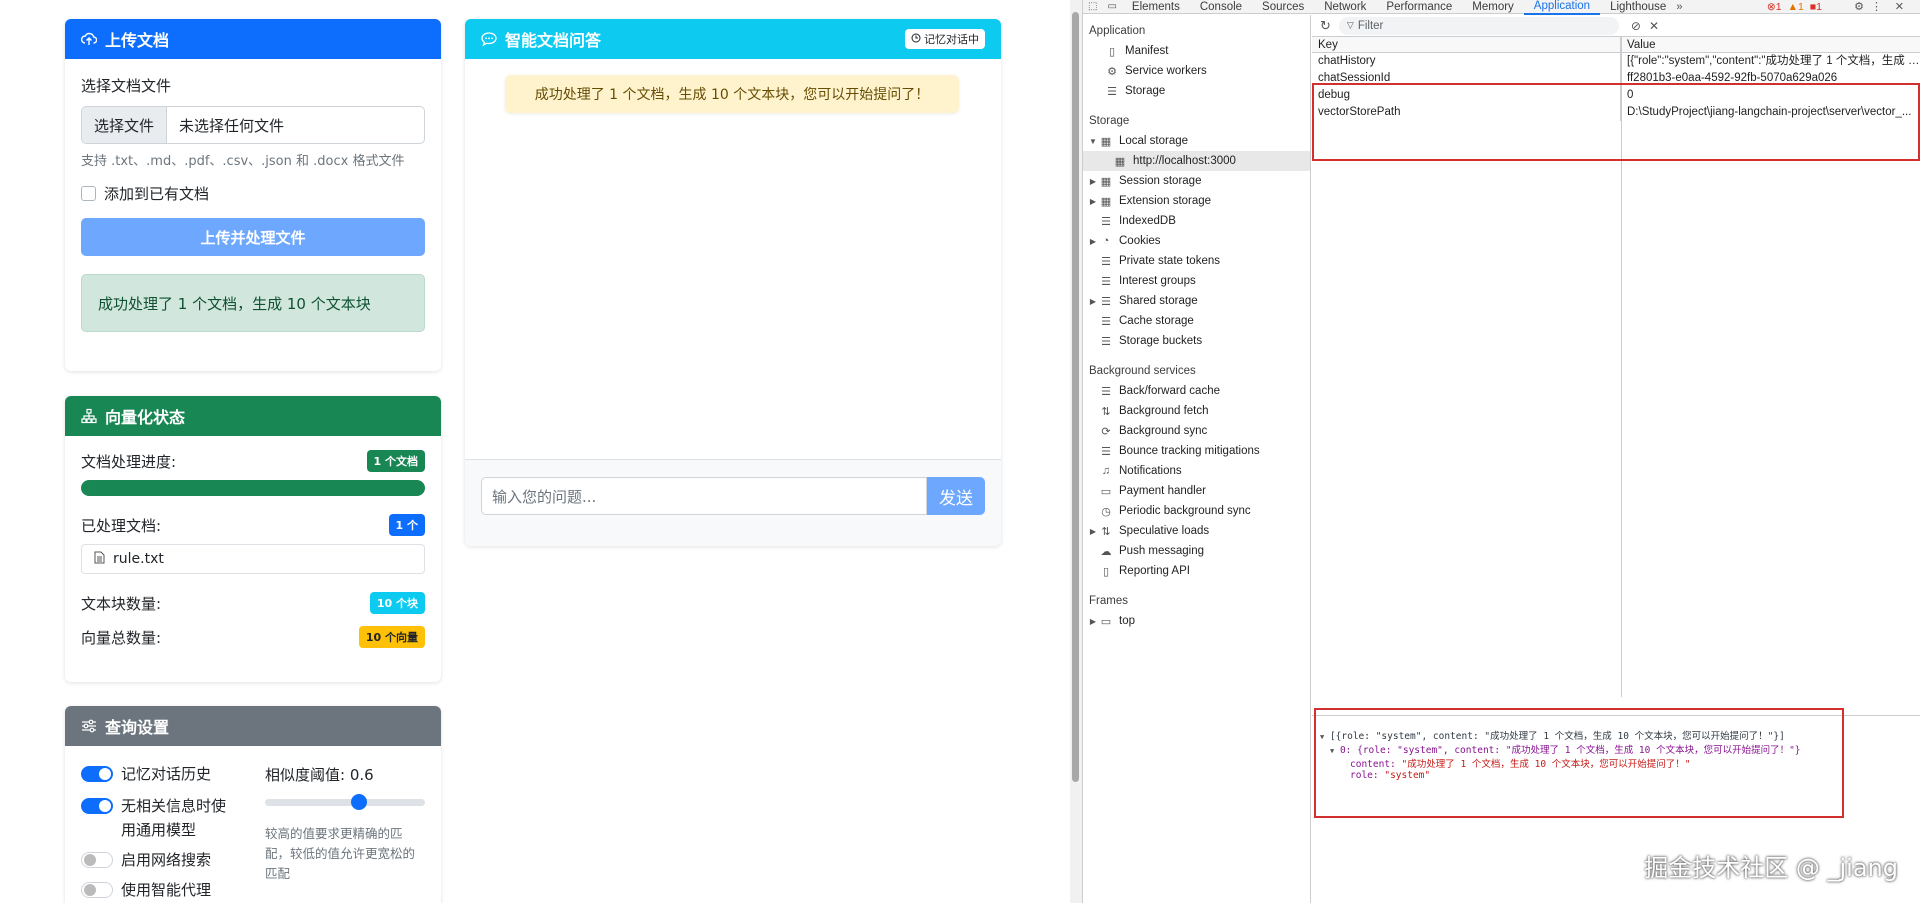  I want to click on background-services-title: Background services, so click(1142, 371).